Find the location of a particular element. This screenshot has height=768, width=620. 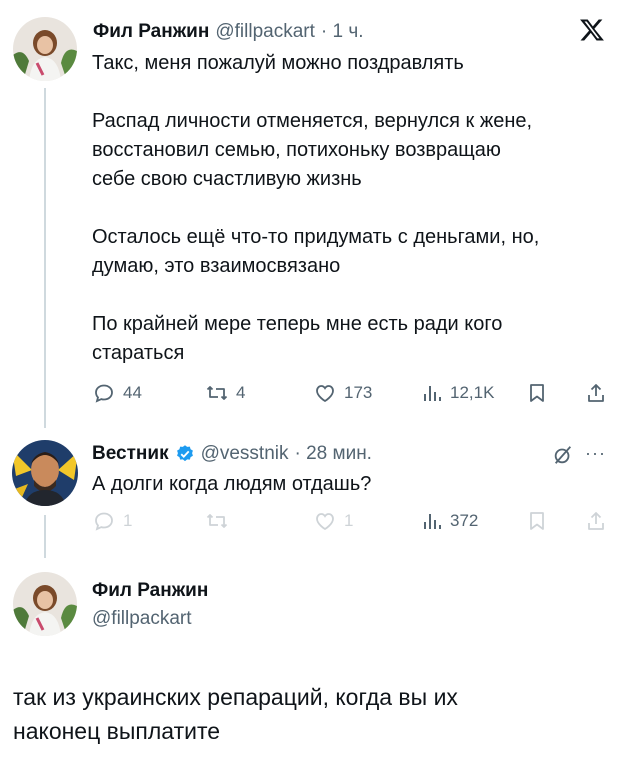

views-button: 12,1K is located at coordinates (457, 393).